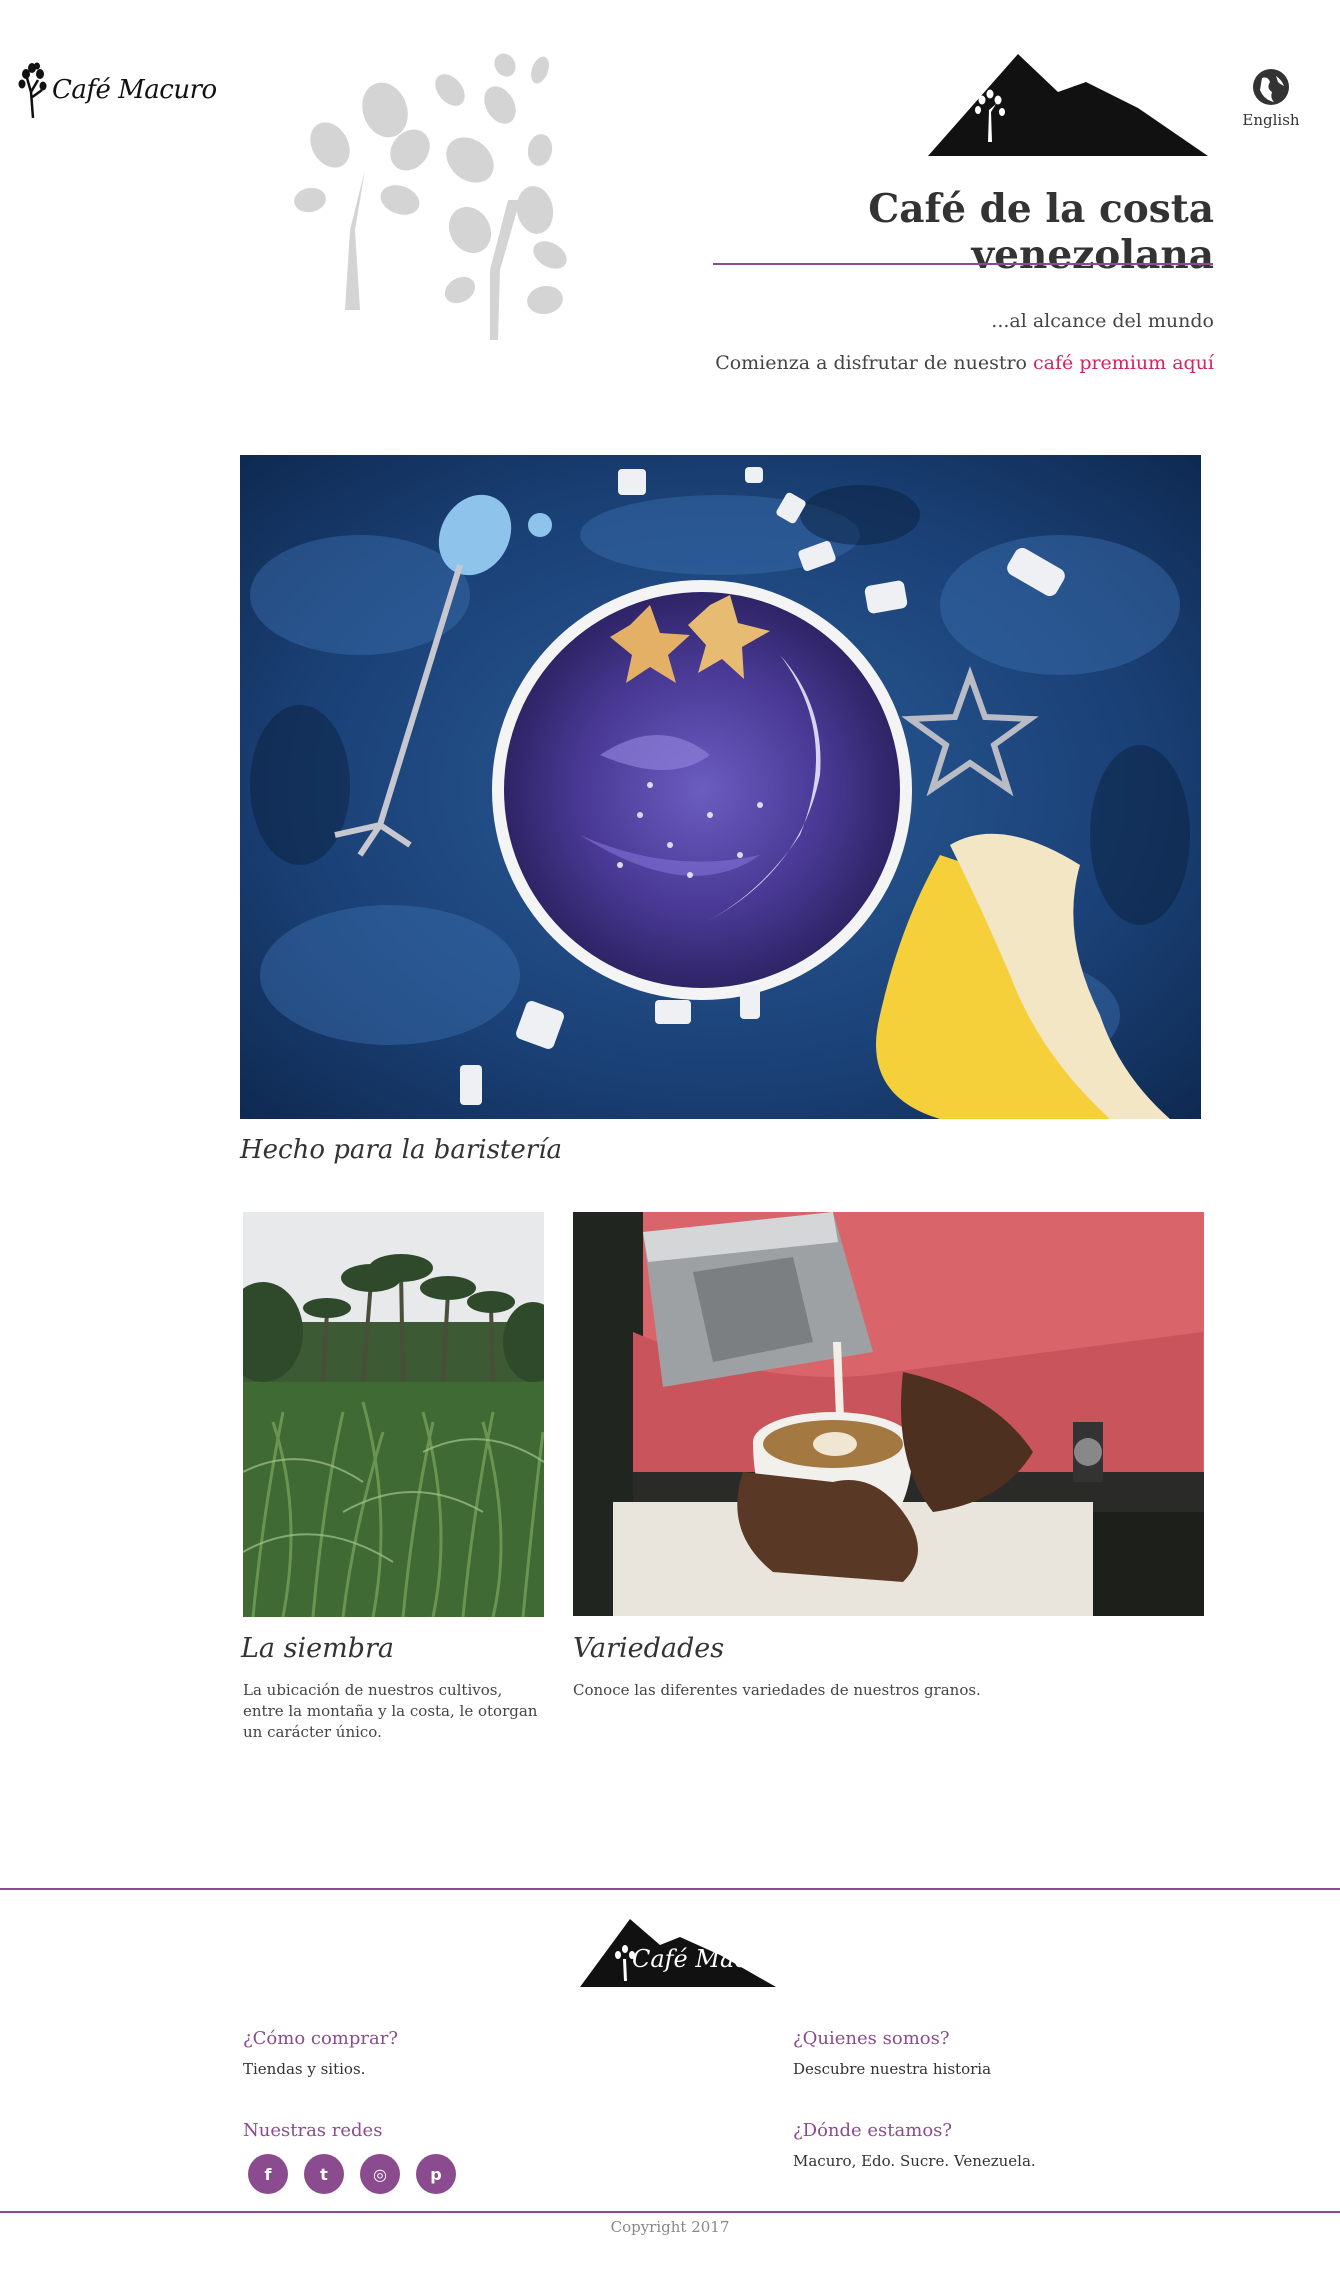 This screenshot has width=1340, height=2284. Describe the element at coordinates (320, 2038) in the screenshot. I see `how-to-buy-link: ¿Cómo comprar?` at that location.